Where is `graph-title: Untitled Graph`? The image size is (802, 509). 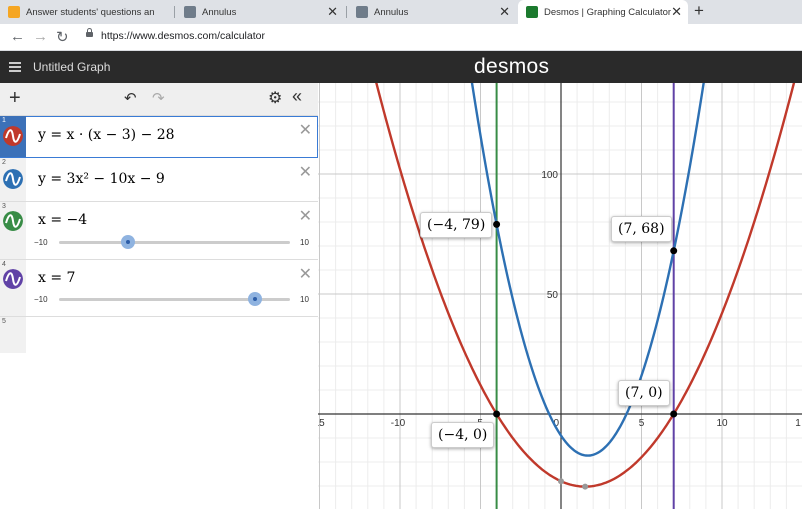 graph-title: Untitled Graph is located at coordinates (71, 67).